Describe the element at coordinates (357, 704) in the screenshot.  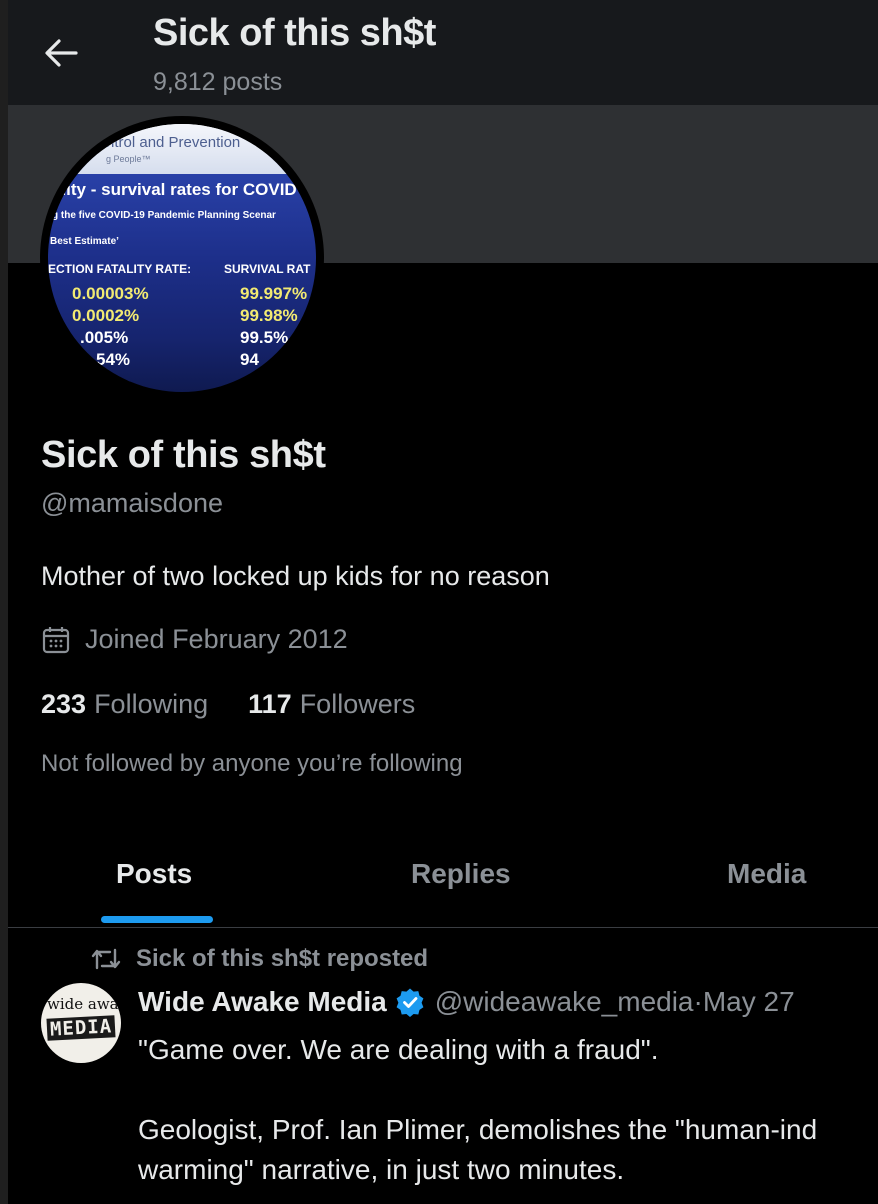
I see `followers-label: Followers` at that location.